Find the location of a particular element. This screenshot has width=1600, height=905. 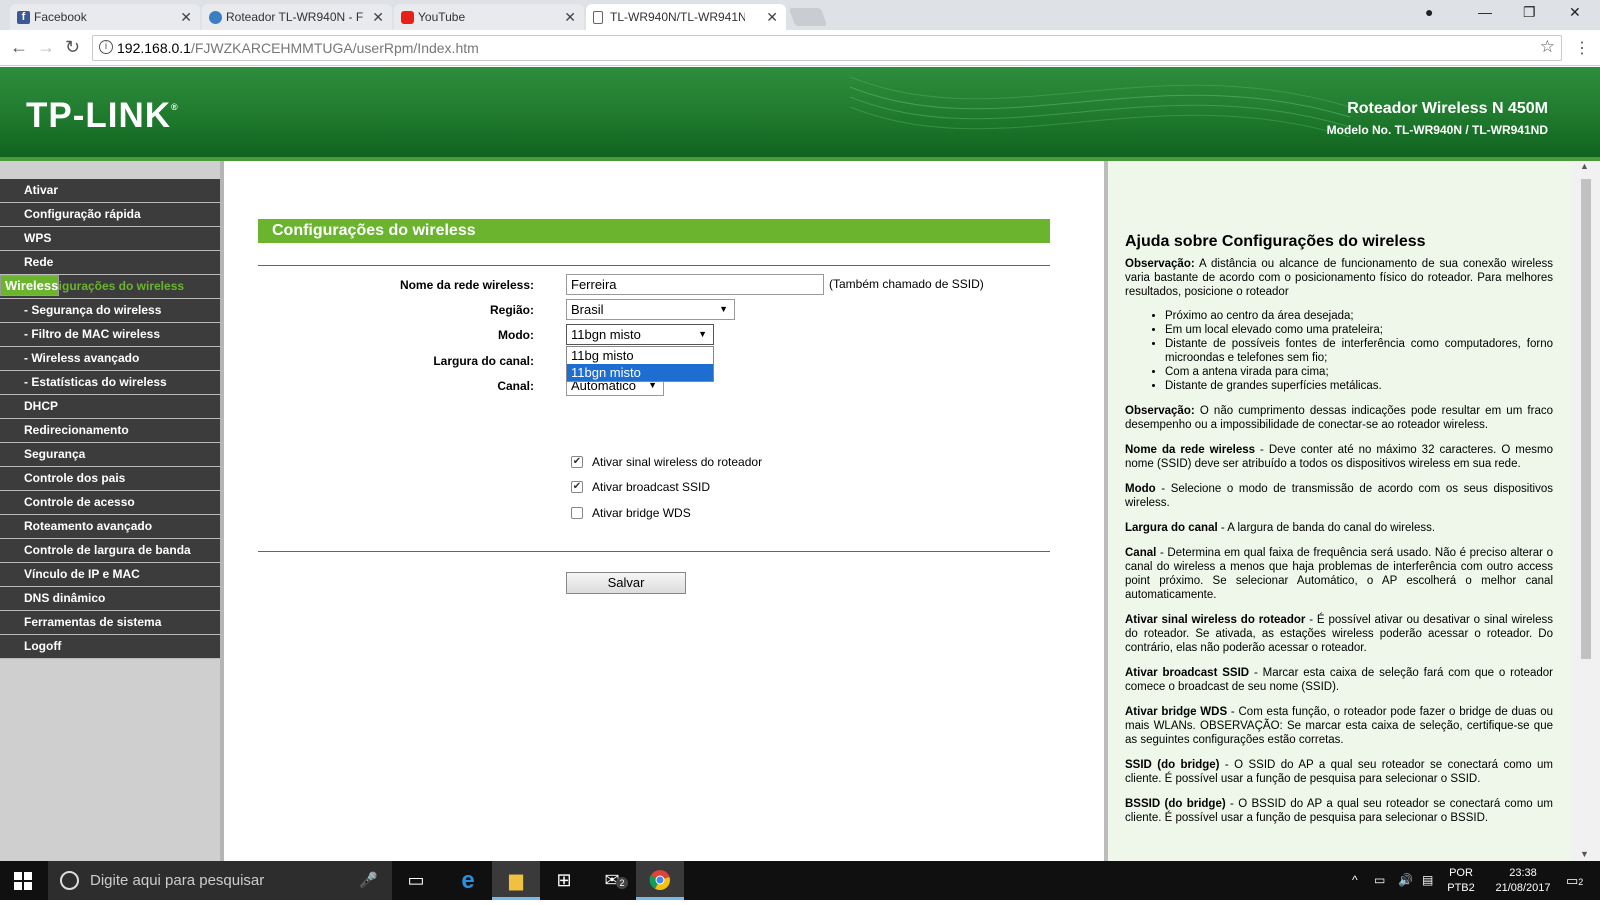

network-icon: ▤ is located at coordinates (1427, 880).